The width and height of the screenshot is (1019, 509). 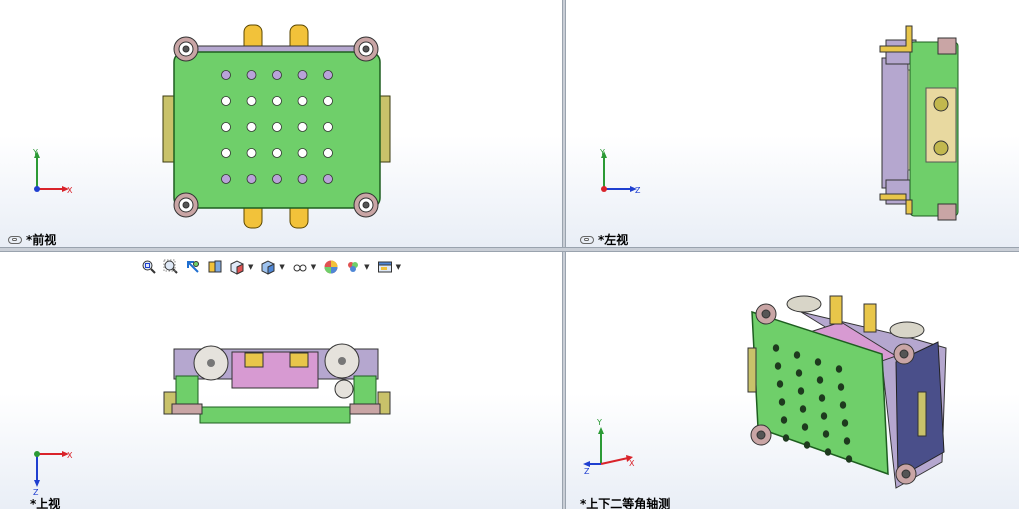 What do you see at coordinates (149, 267) in the screenshot?
I see `zoom-to-fit-icon` at bounding box center [149, 267].